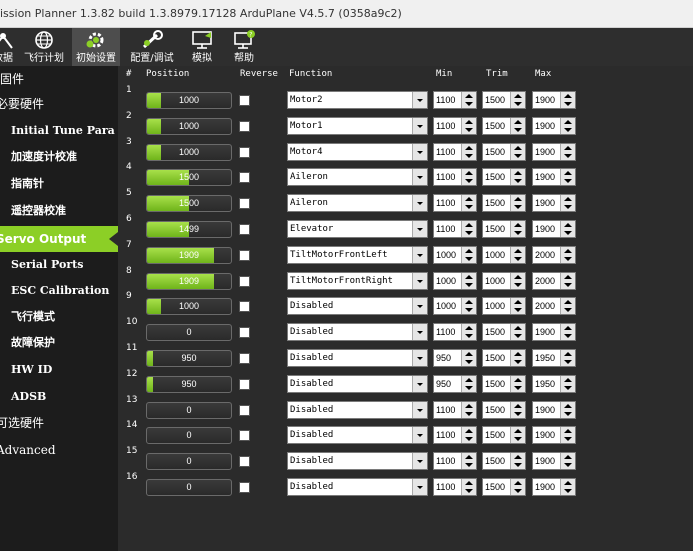  What do you see at coordinates (59, 397) in the screenshot?
I see `sidebar-item: ADSB` at bounding box center [59, 397].